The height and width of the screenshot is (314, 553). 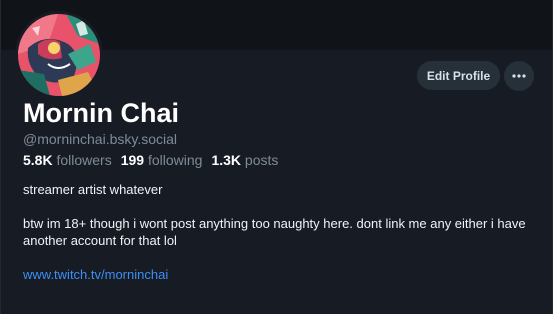 What do you see at coordinates (175, 160) in the screenshot?
I see `following-label: following` at bounding box center [175, 160].